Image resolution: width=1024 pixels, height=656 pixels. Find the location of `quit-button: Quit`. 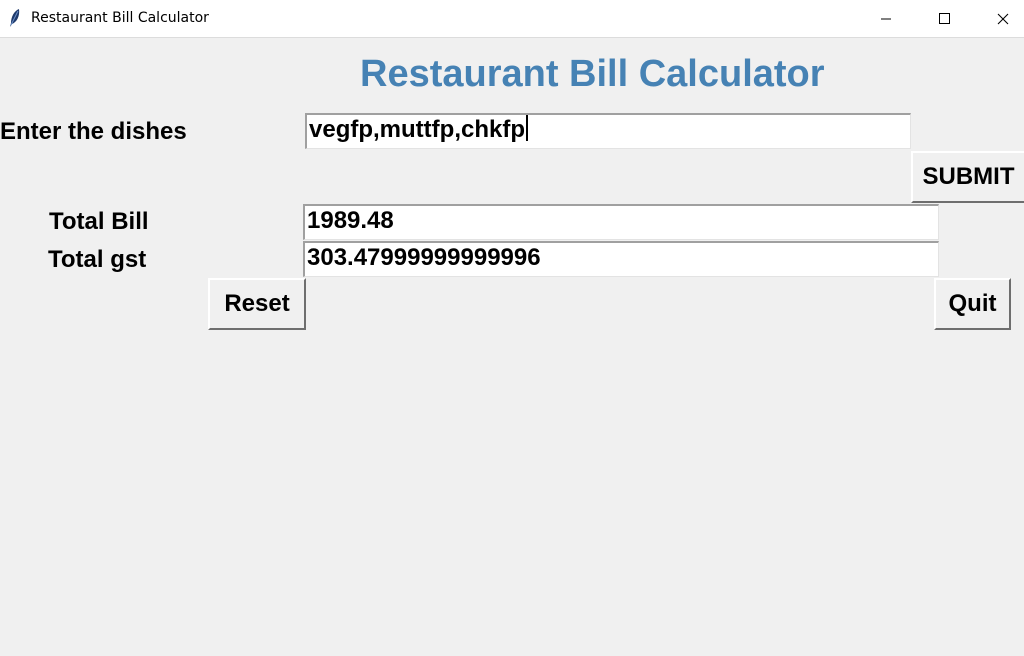

quit-button: Quit is located at coordinates (972, 304).